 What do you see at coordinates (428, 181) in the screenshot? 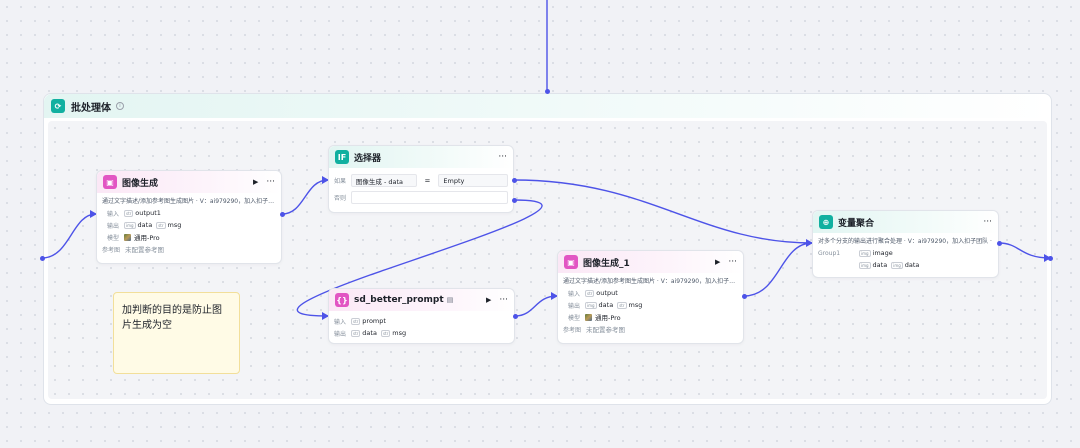
I see `condition-operator: =` at bounding box center [428, 181].